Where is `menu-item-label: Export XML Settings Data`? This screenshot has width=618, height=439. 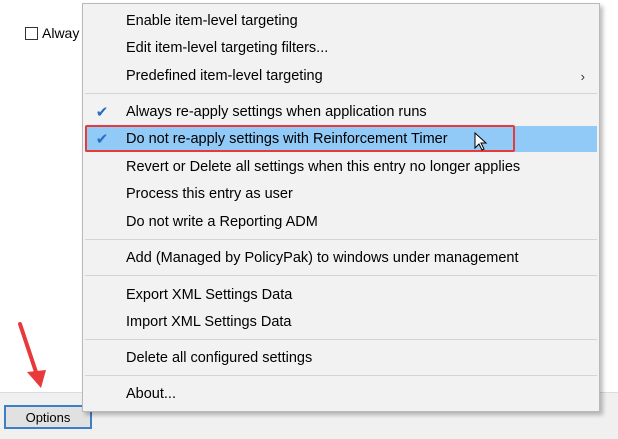 menu-item-label: Export XML Settings Data is located at coordinates (209, 295).